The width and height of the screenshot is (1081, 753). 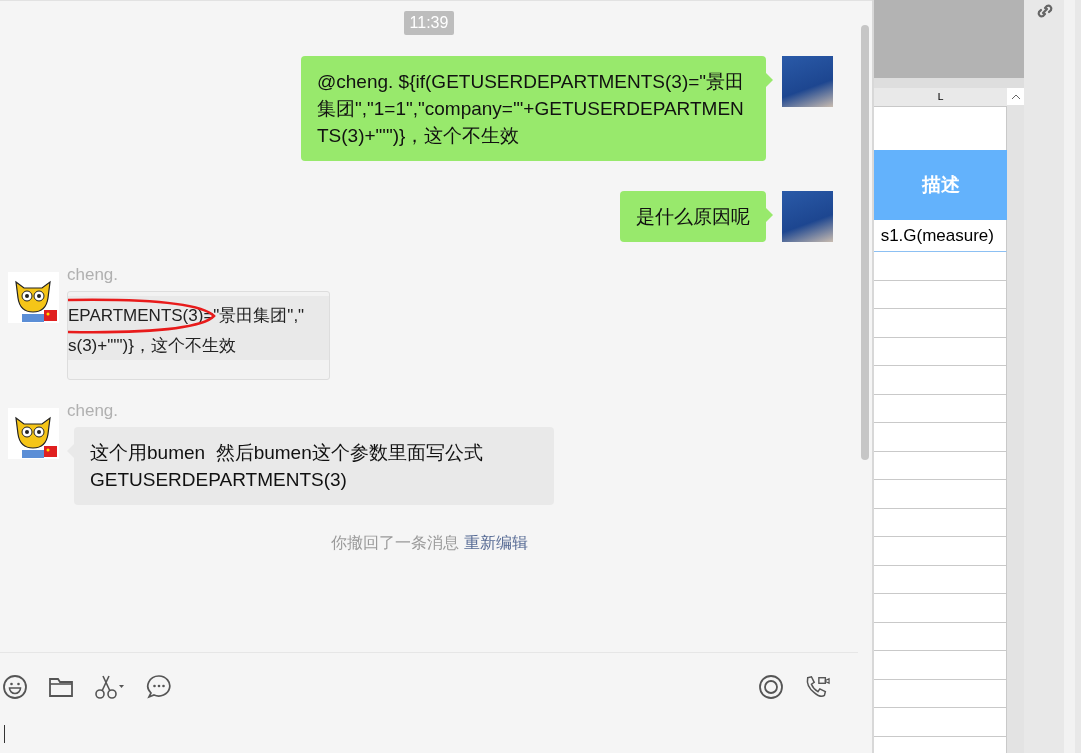 I want to click on header-cell: 描述, so click(x=940, y=185).